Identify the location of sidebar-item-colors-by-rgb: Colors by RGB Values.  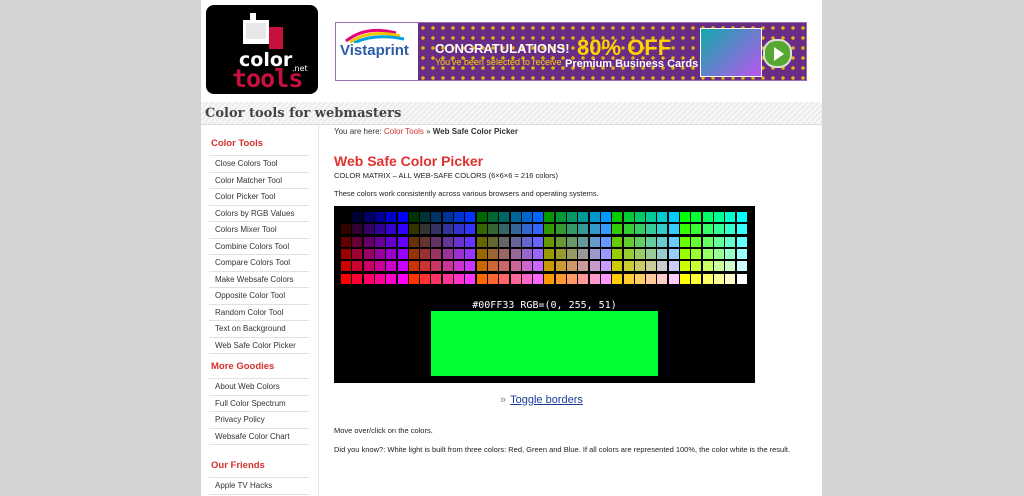
(259, 213).